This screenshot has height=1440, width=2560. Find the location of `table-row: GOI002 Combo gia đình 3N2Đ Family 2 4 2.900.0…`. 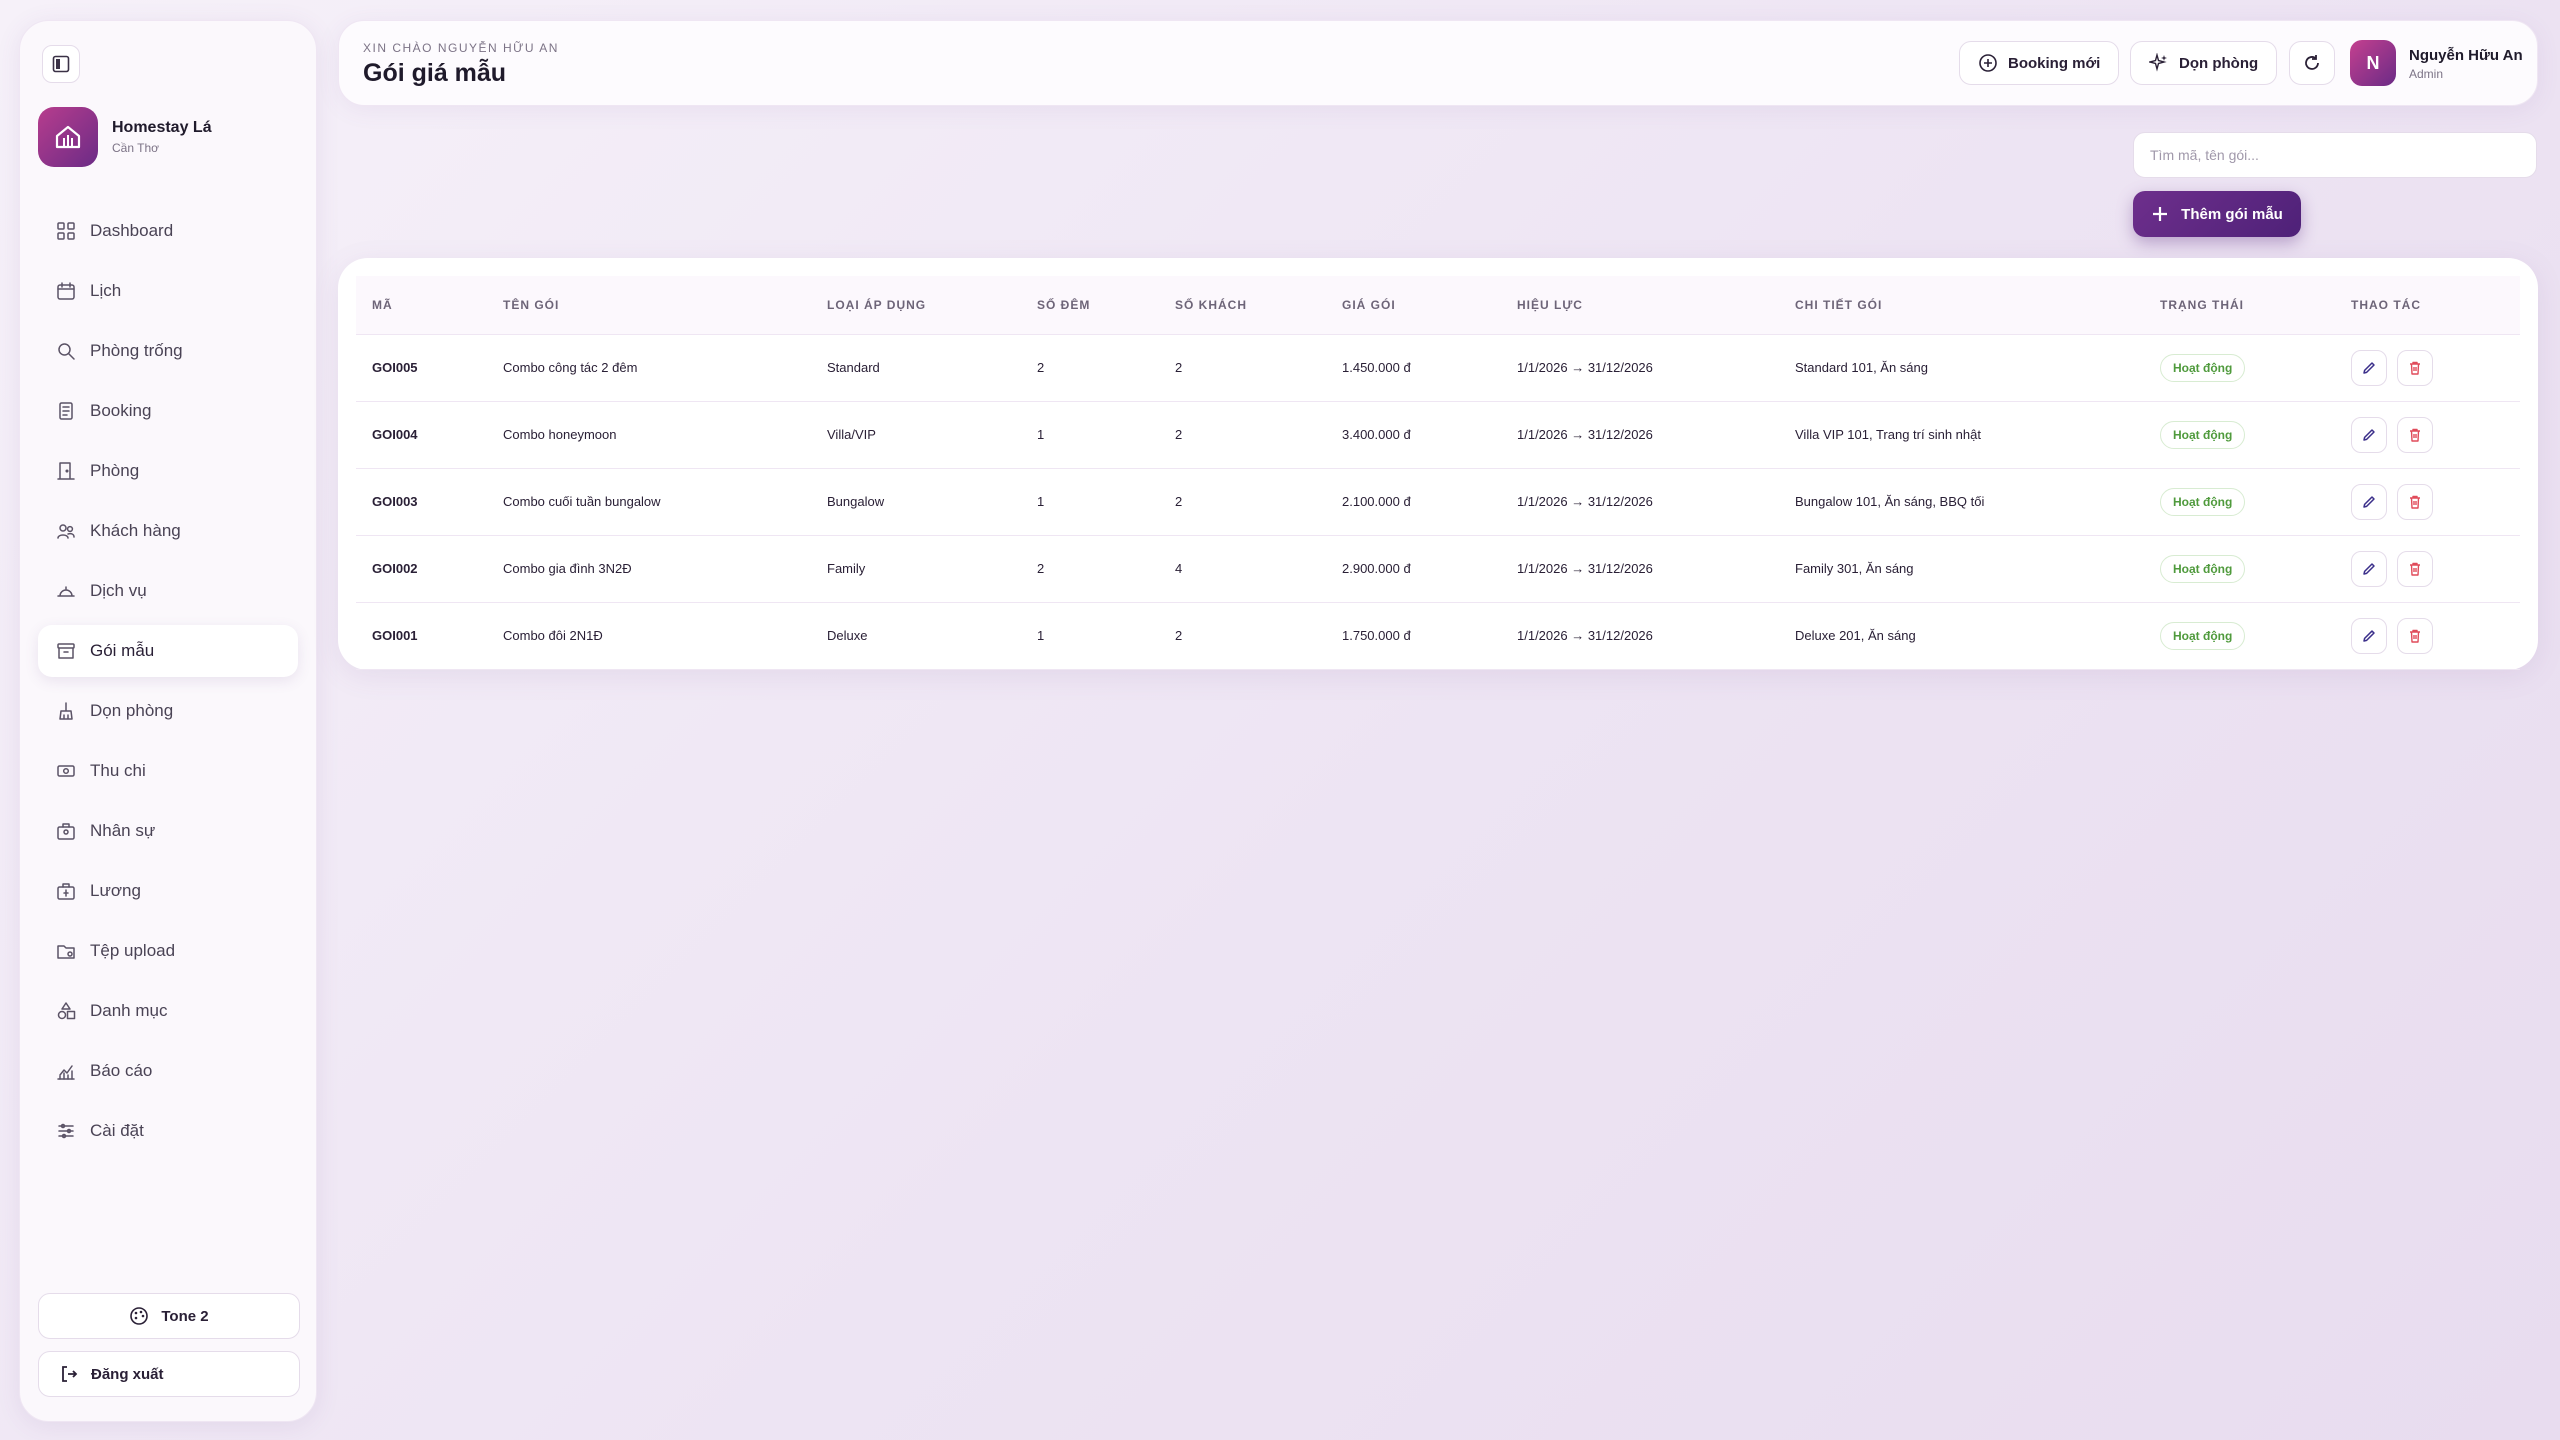

table-row: GOI002 Combo gia đình 3N2Đ Family 2 4 2.900.0… is located at coordinates (1438, 569).